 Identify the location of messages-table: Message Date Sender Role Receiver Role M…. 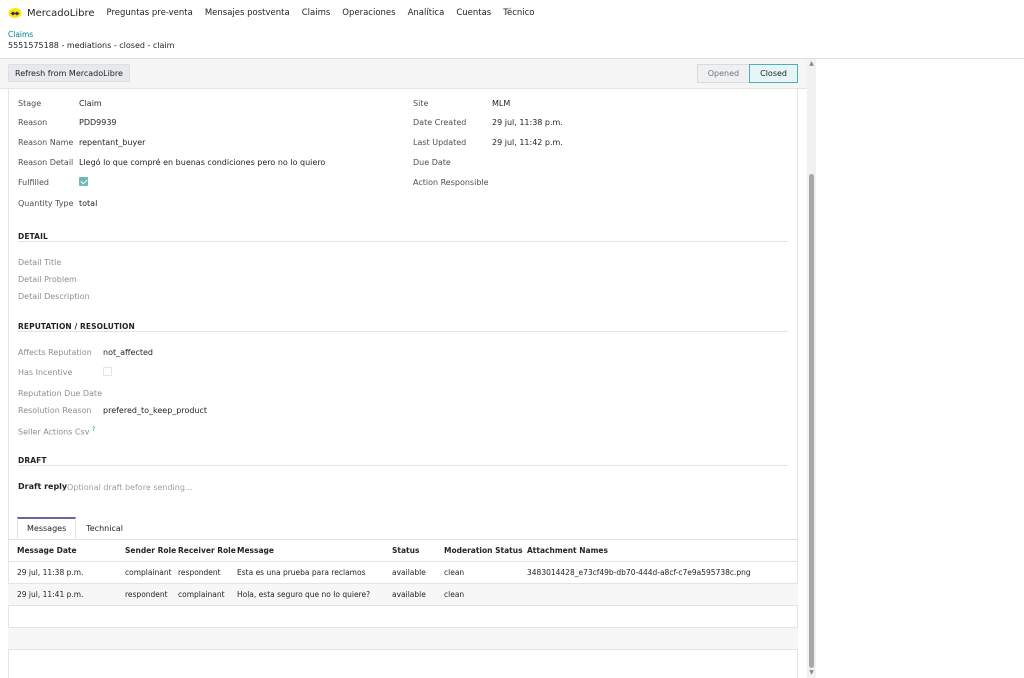
(403, 595).